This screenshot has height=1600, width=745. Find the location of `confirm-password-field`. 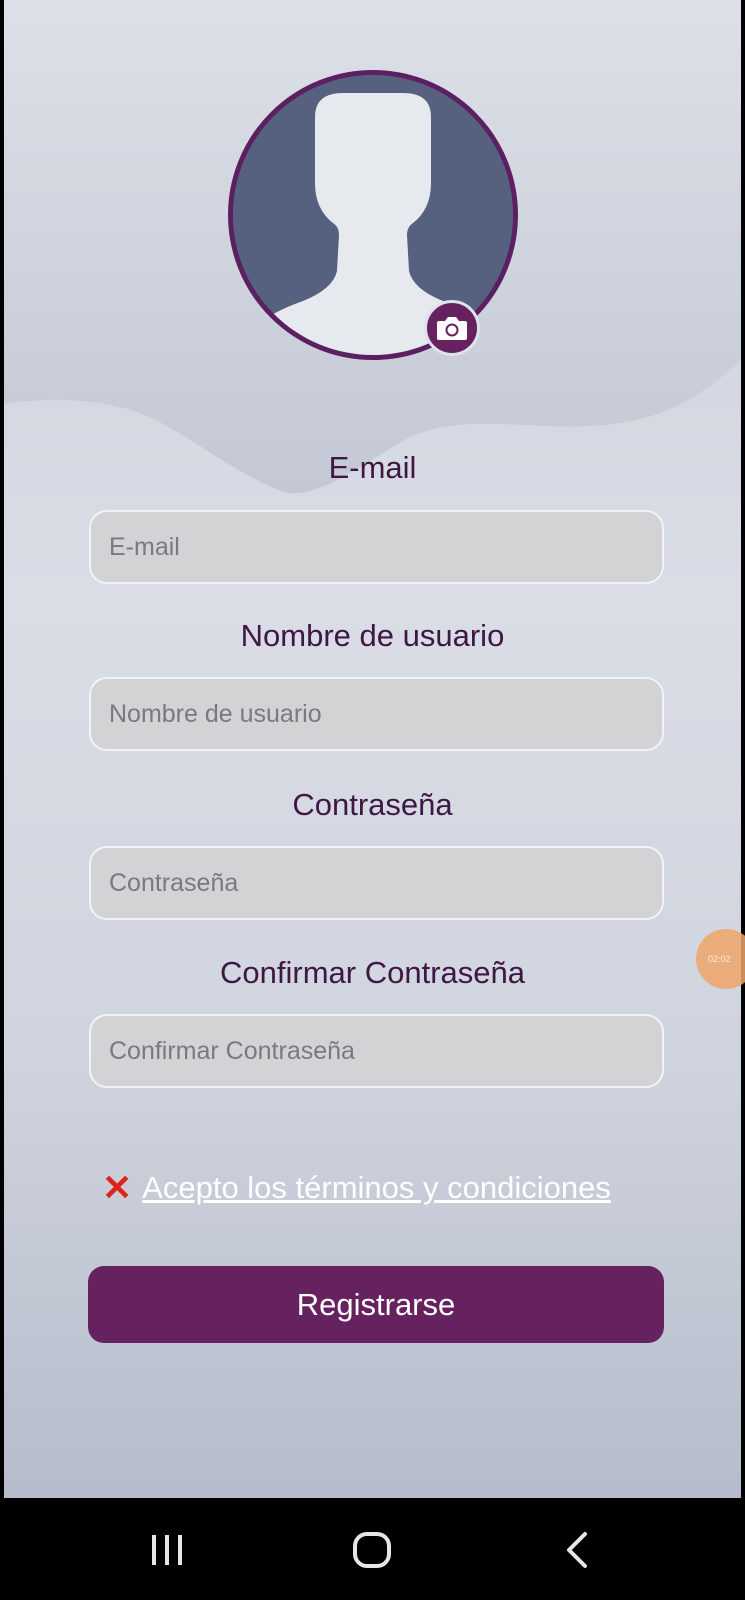

confirm-password-field is located at coordinates (376, 1051).